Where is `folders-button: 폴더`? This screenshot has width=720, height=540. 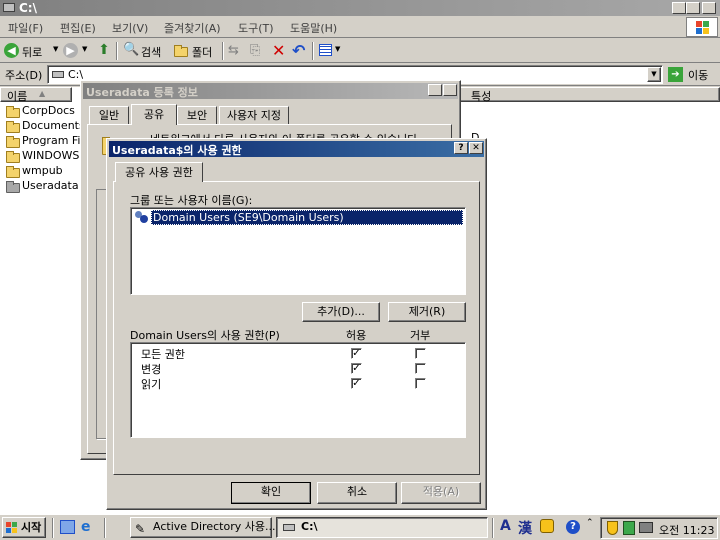
folders-button: 폴더 is located at coordinates (194, 51).